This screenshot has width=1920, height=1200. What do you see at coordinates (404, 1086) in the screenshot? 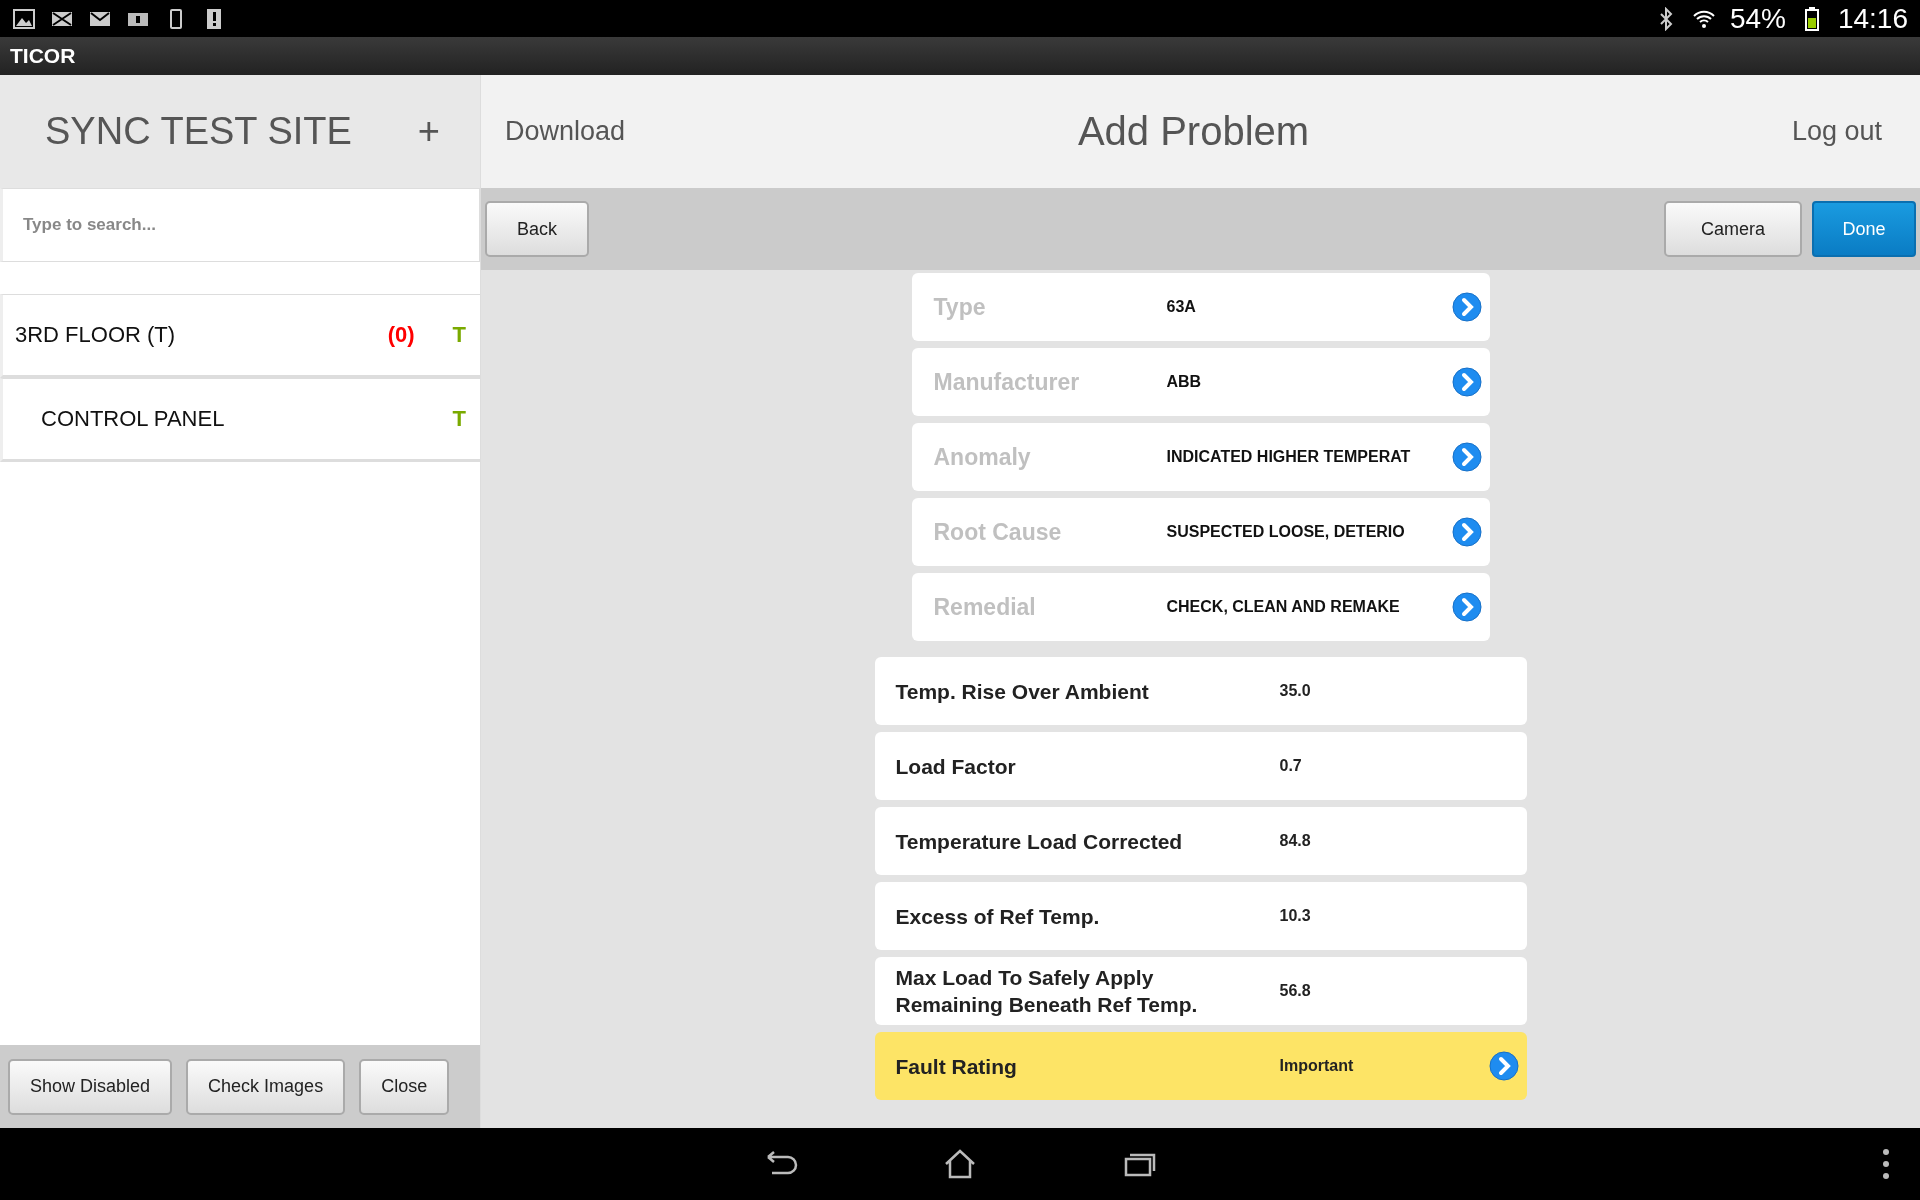
I see `sidebar-button: Close` at bounding box center [404, 1086].